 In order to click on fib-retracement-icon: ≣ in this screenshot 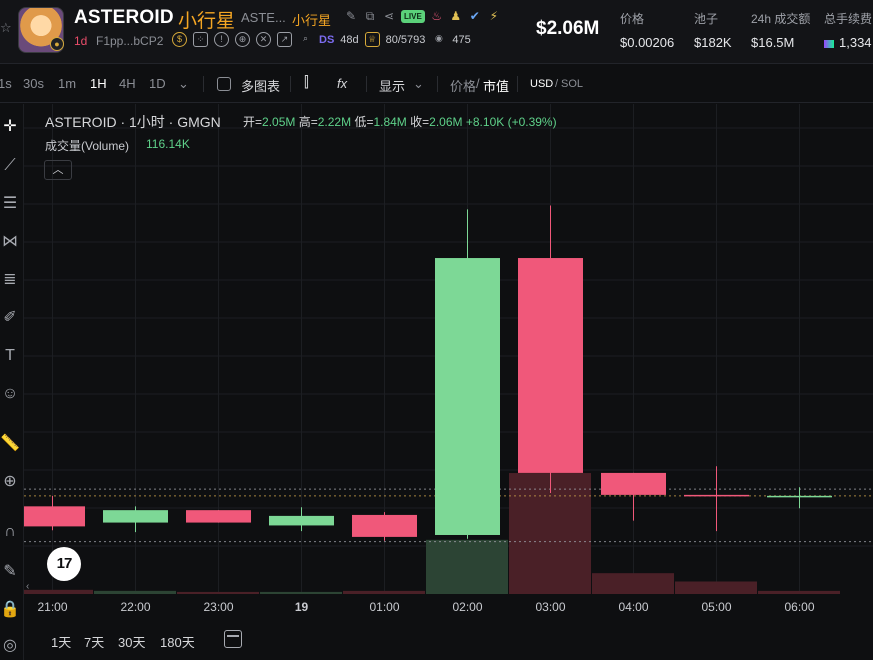, I will do `click(10, 280)`.